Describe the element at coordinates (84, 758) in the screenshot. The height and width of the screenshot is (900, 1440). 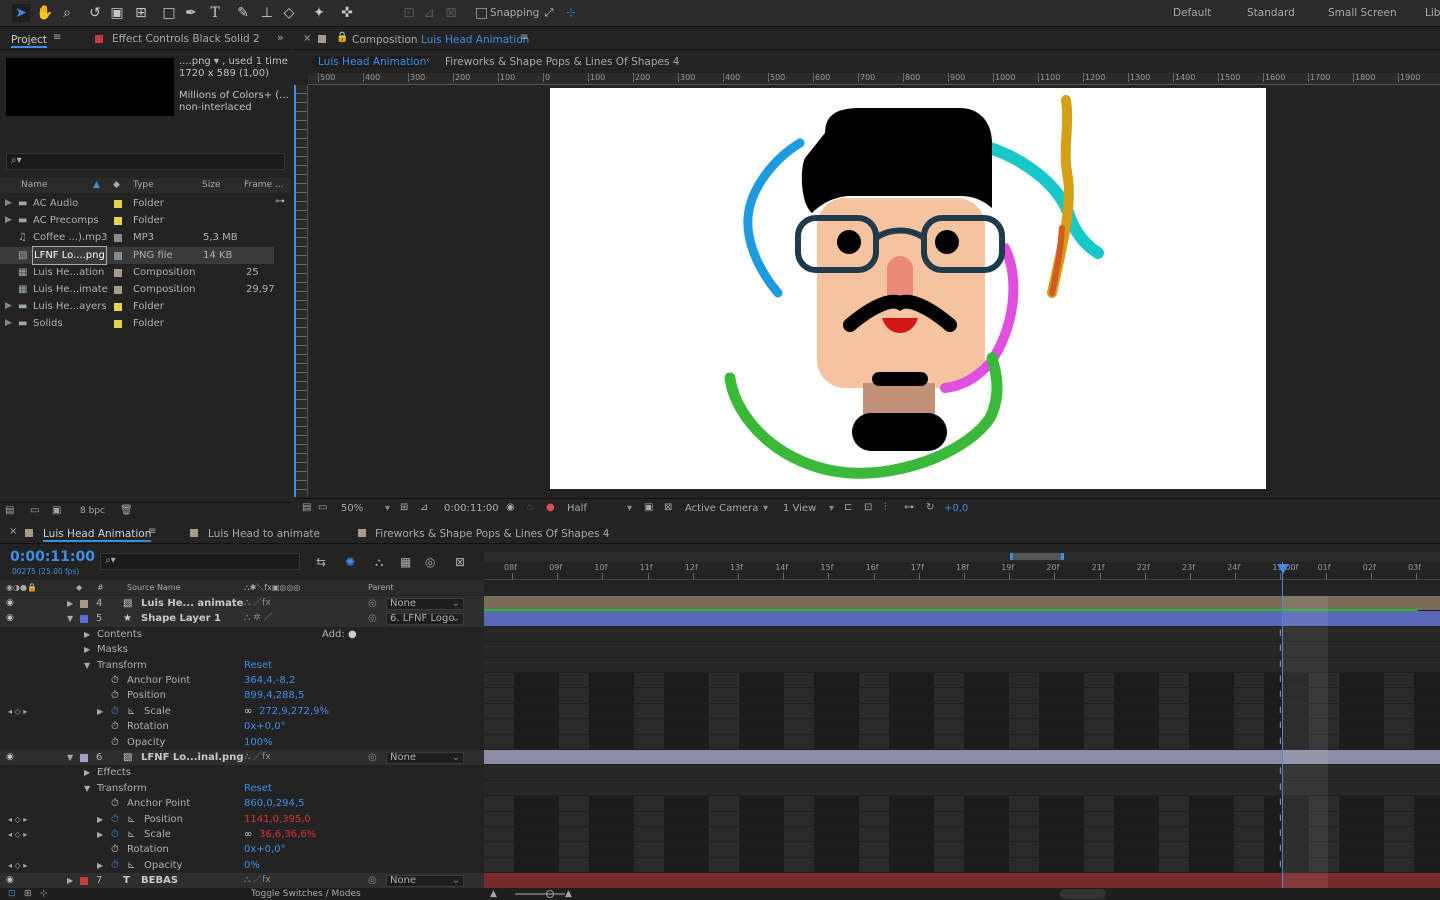
I see `layer-label-color` at that location.